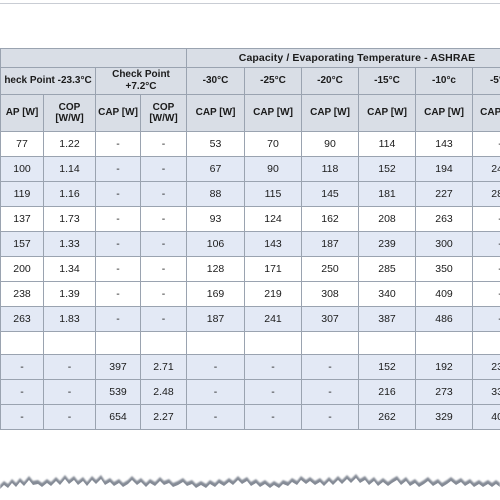 Image resolution: width=500 pixels, height=500 pixels. Describe the element at coordinates (22, 319) in the screenshot. I see `table-cell-r7-c0: 263` at that location.